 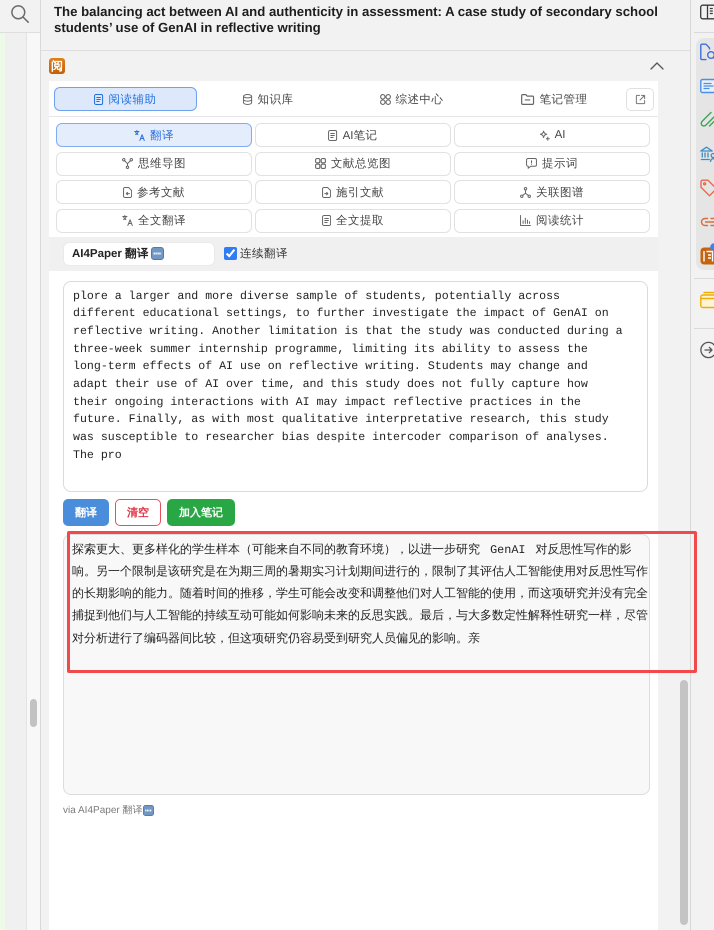 What do you see at coordinates (525, 192) in the screenshot?
I see `network-icon` at bounding box center [525, 192].